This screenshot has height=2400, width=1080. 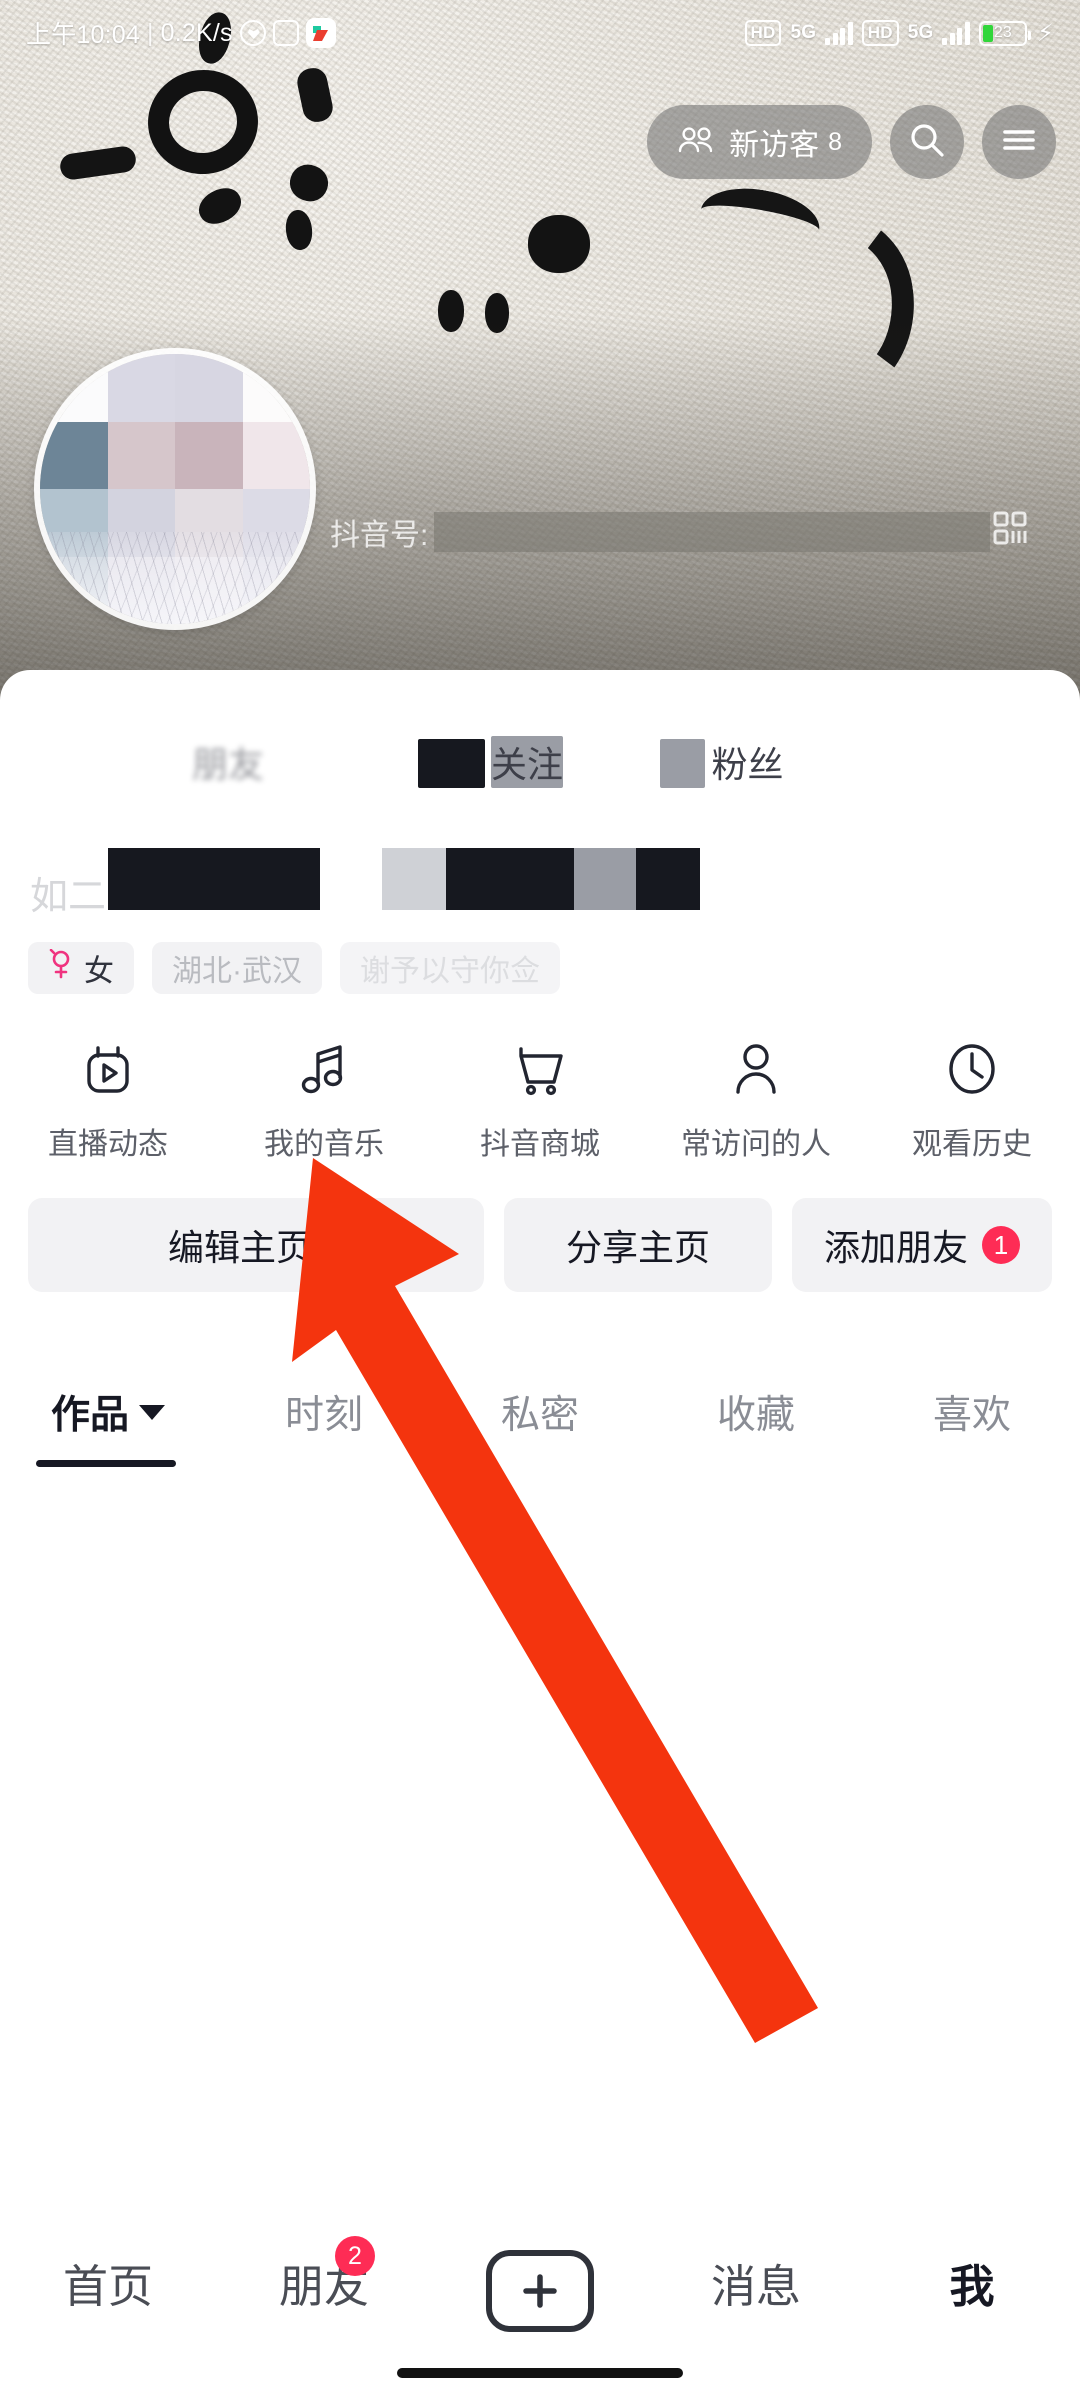 What do you see at coordinates (351, 879) in the screenshot?
I see `censor-gap` at bounding box center [351, 879].